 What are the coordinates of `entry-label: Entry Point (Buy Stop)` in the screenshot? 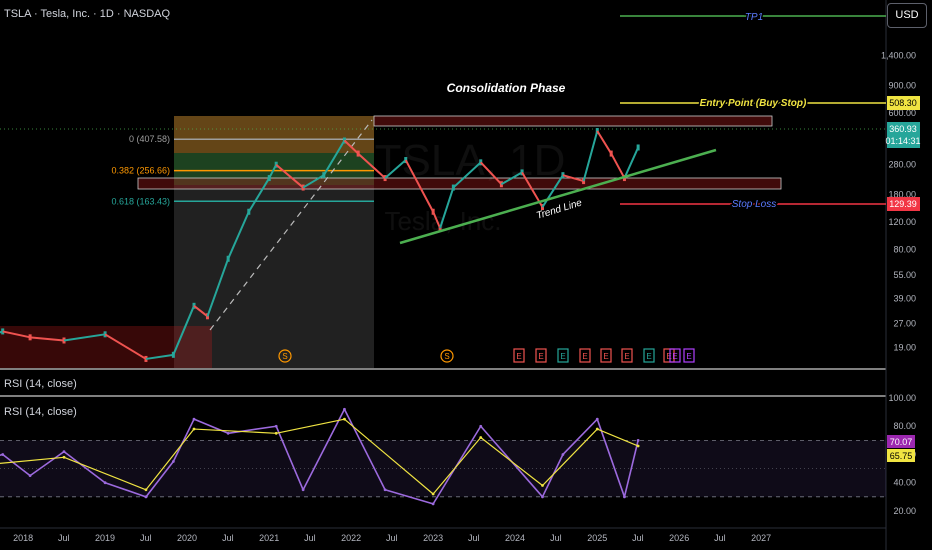 It's located at (753, 103).